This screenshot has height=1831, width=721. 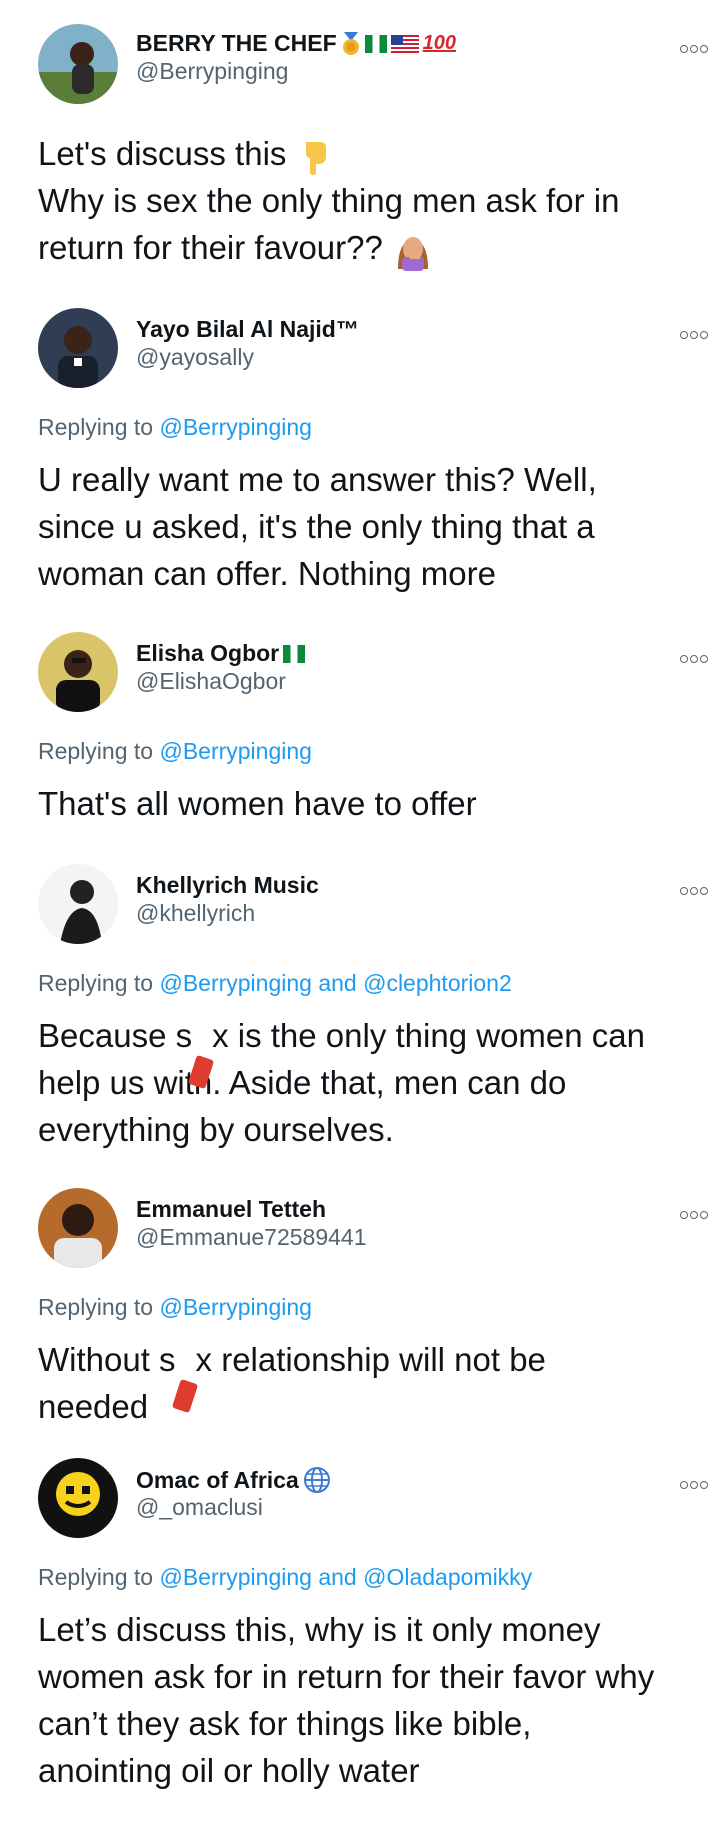 I want to click on display-name: Elisha Ogbor, so click(x=207, y=653).